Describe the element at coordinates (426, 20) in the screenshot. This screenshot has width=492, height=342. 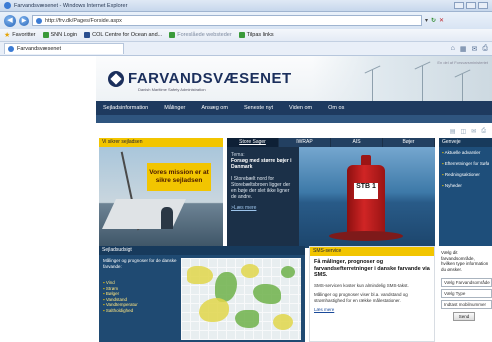
I see `dropdown-icon: ▾` at that location.